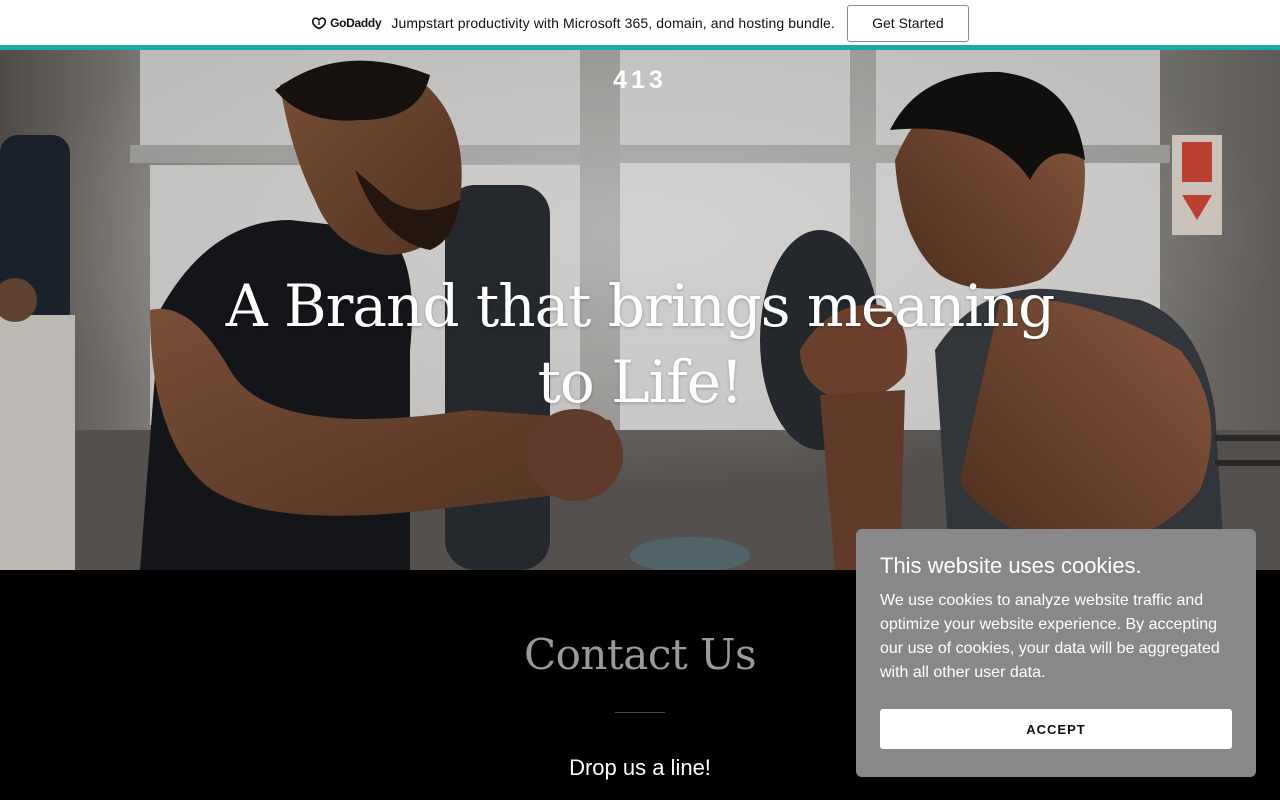 The image size is (1280, 800). Describe the element at coordinates (640, 712) in the screenshot. I see `section-divider` at that location.